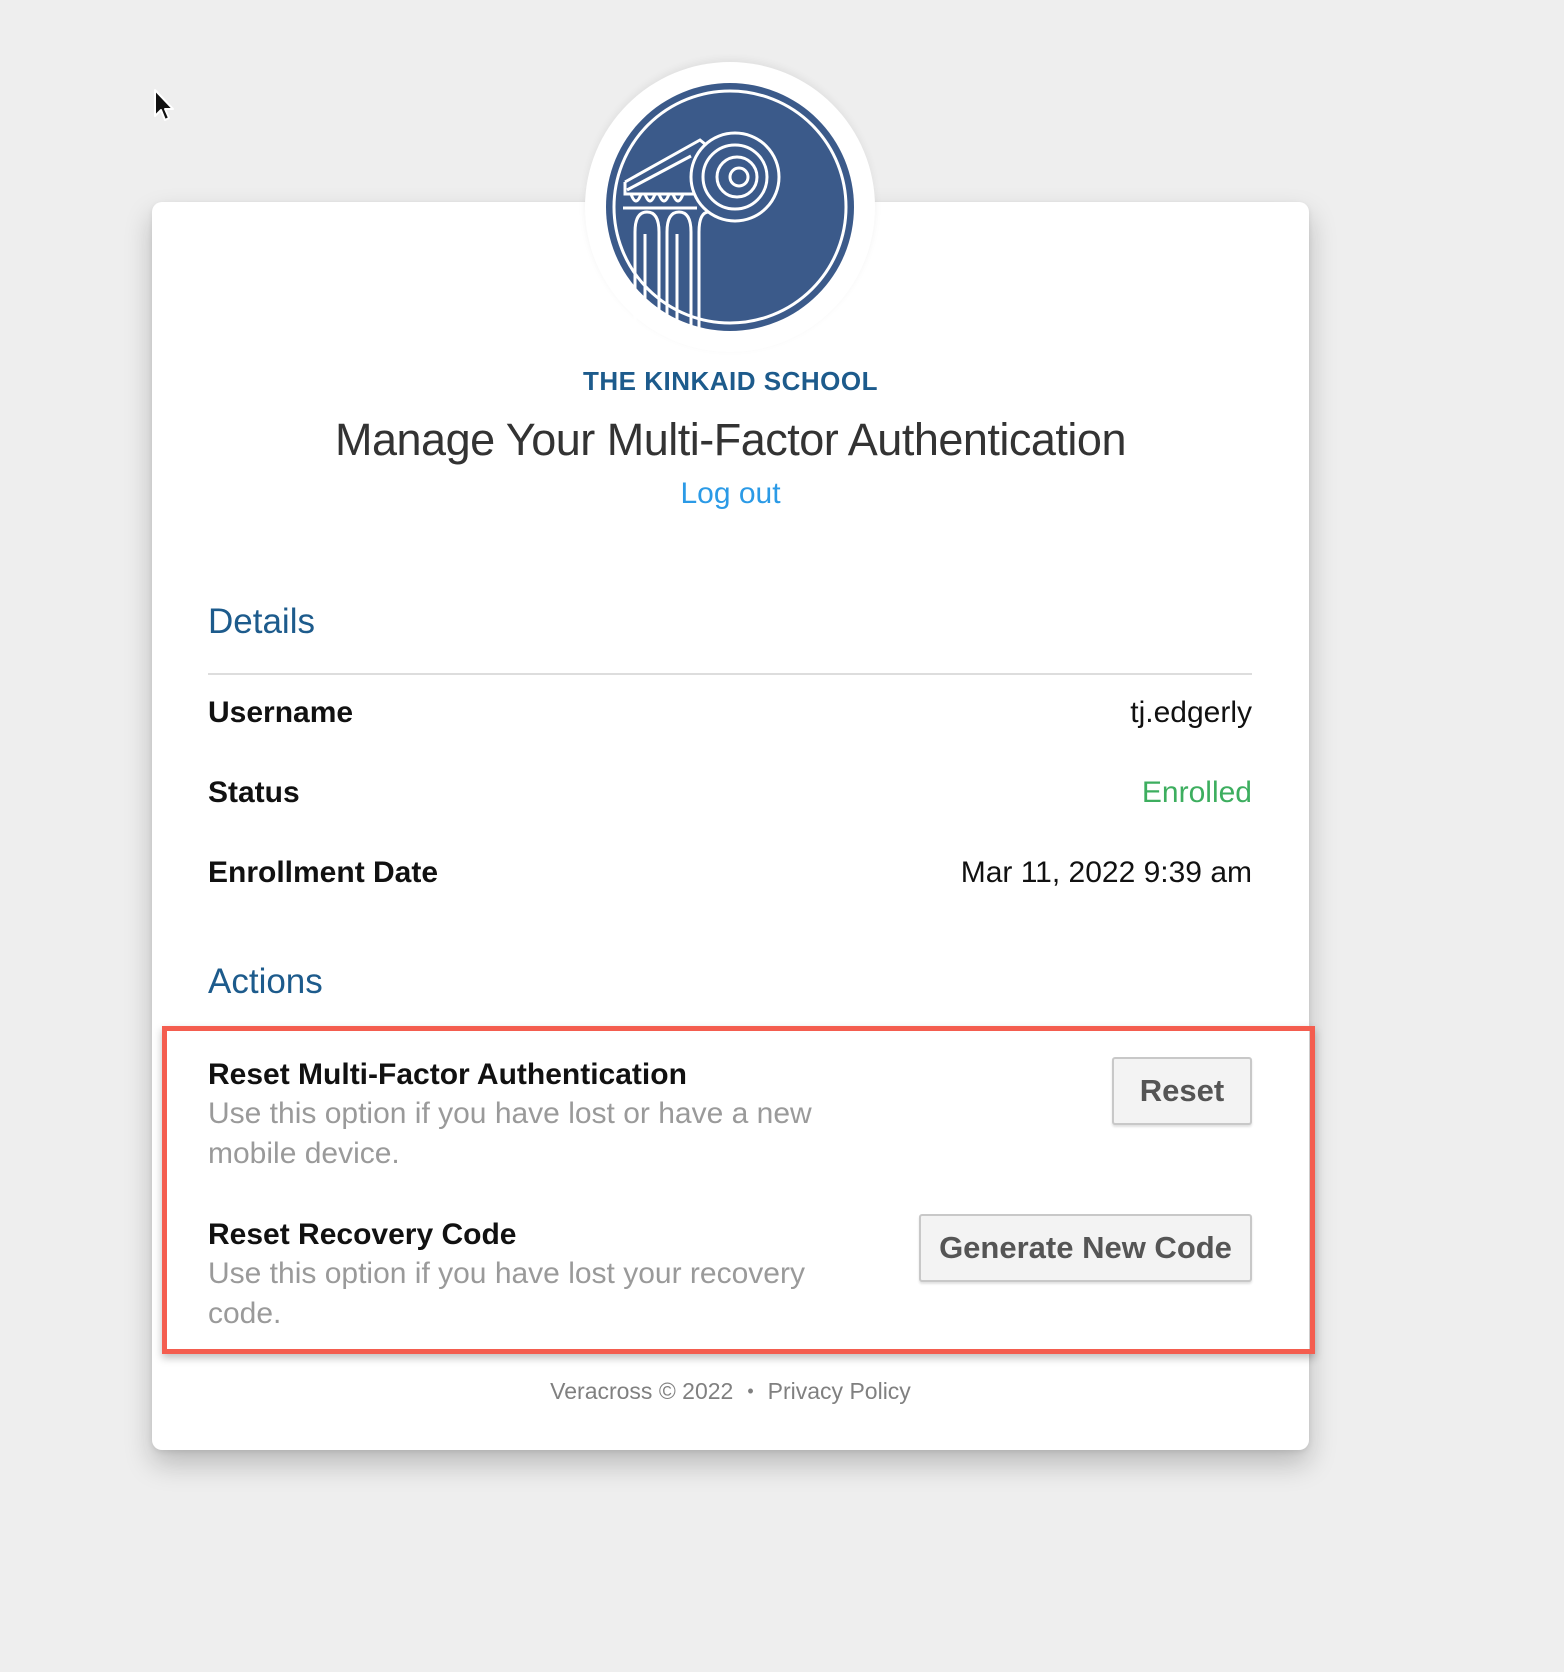 This screenshot has width=1564, height=1672. What do you see at coordinates (1191, 712) in the screenshot?
I see `username-value: tj.edgerly` at bounding box center [1191, 712].